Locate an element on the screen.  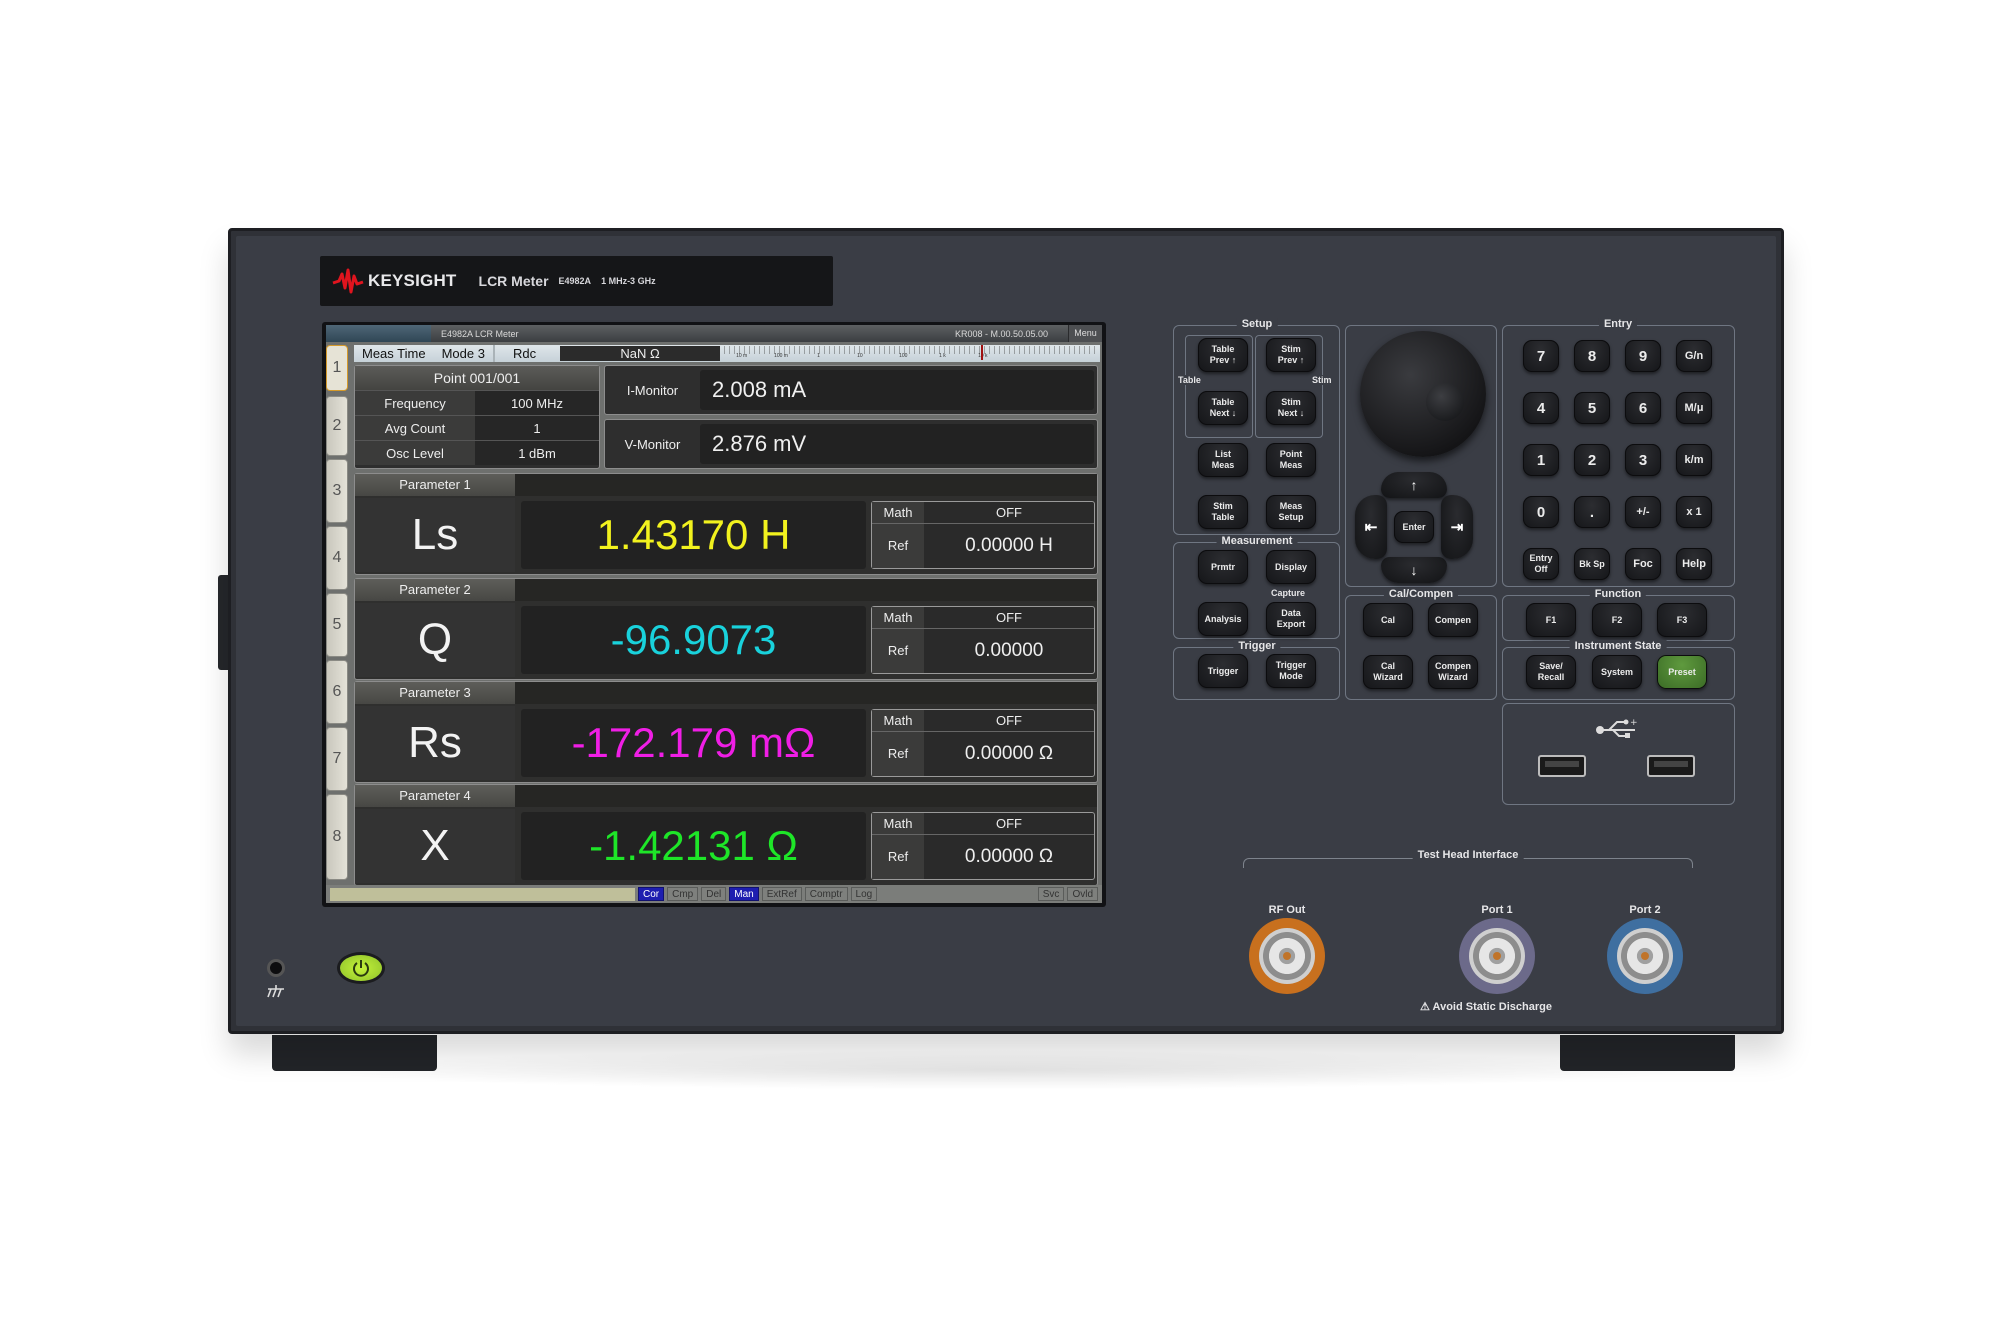
static-discharge-warning: ⚠ Avoid Static Discharge is located at coordinates (1486, 1007).